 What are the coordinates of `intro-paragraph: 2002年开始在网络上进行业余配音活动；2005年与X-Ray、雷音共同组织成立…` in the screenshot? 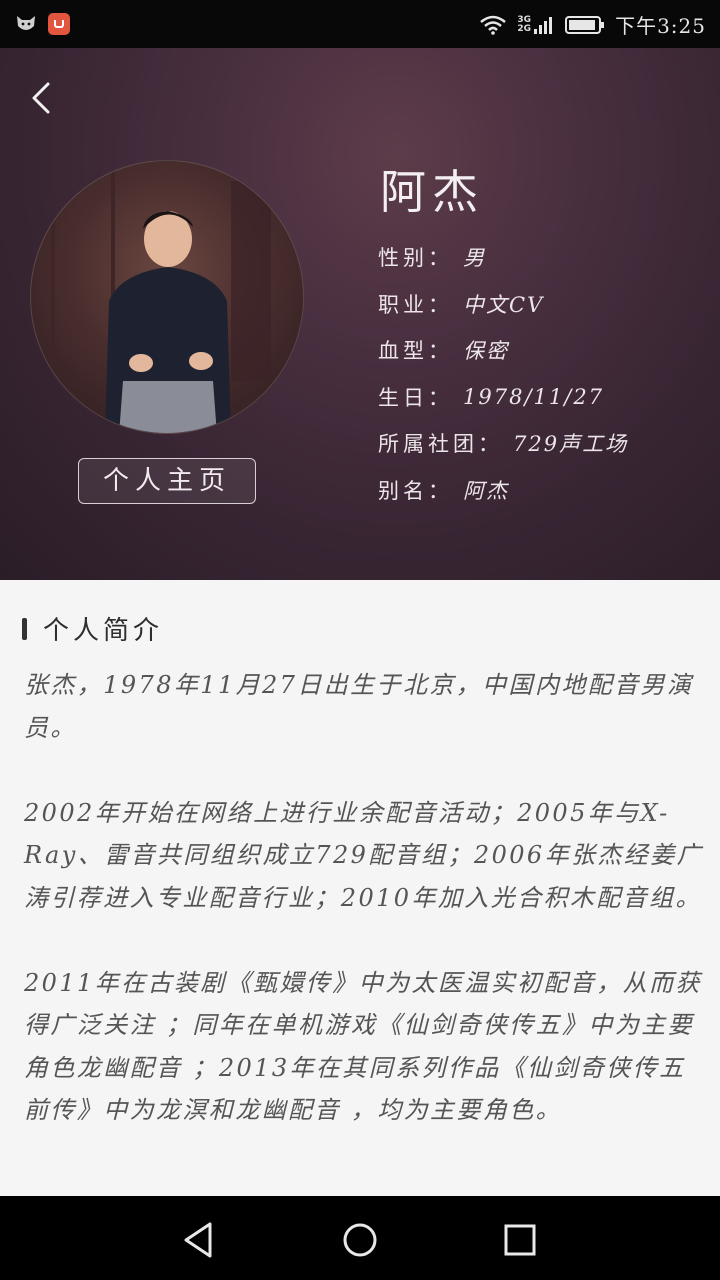 It's located at (363, 855).